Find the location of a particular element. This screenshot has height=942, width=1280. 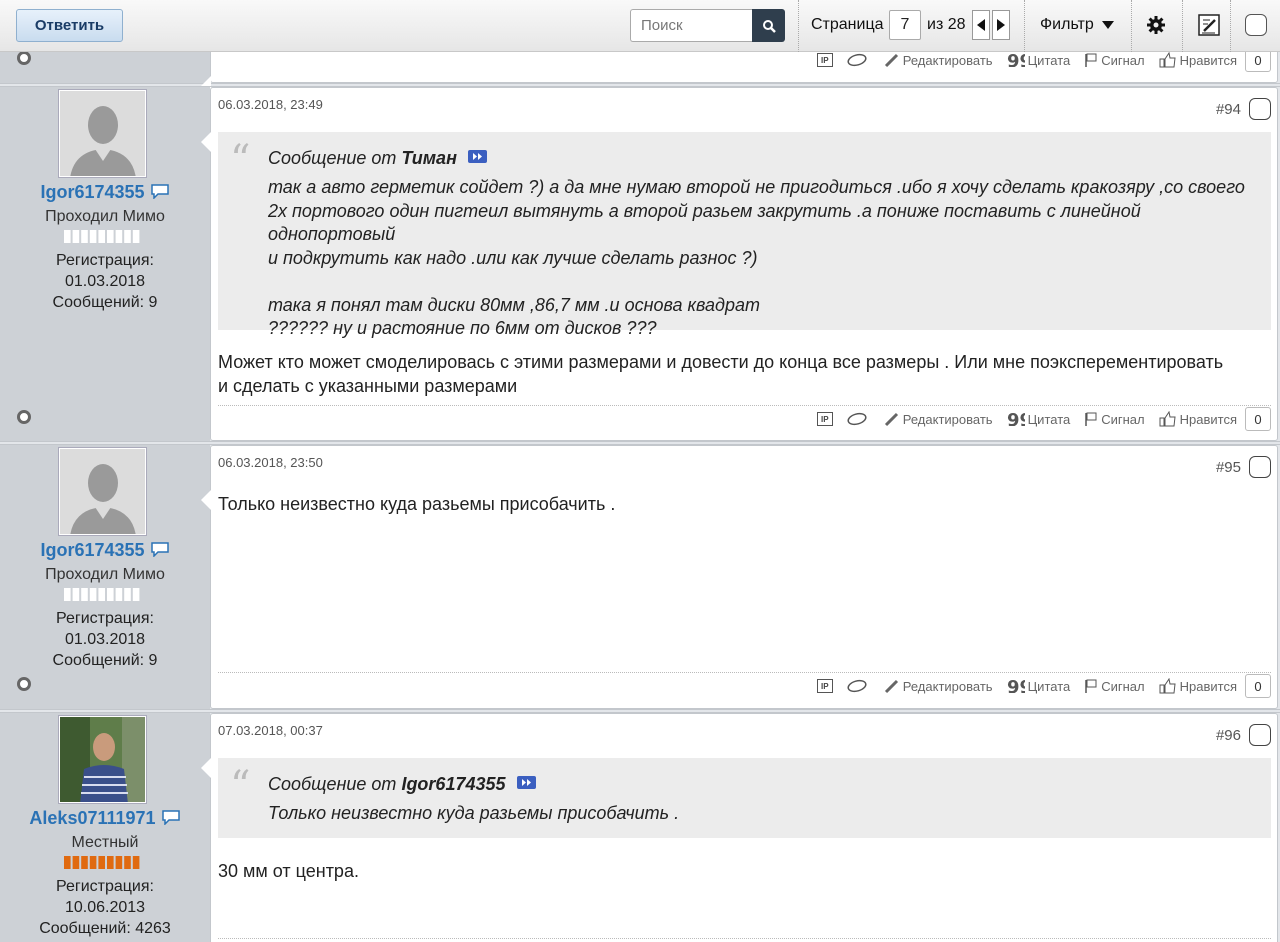

quote-line is located at coordinates (762, 282).